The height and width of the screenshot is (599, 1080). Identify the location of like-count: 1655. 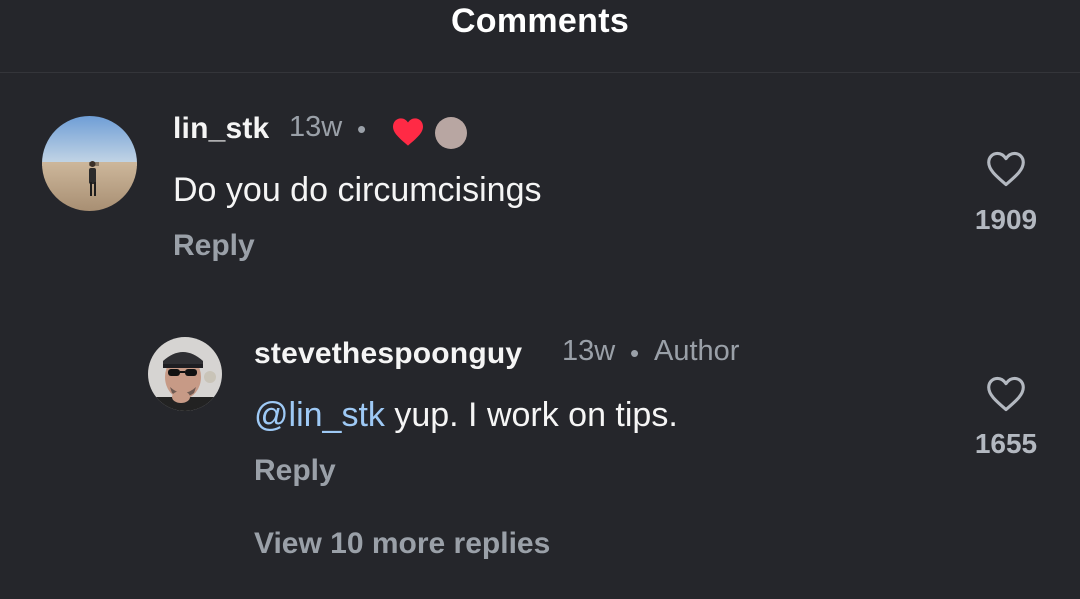
(1006, 443).